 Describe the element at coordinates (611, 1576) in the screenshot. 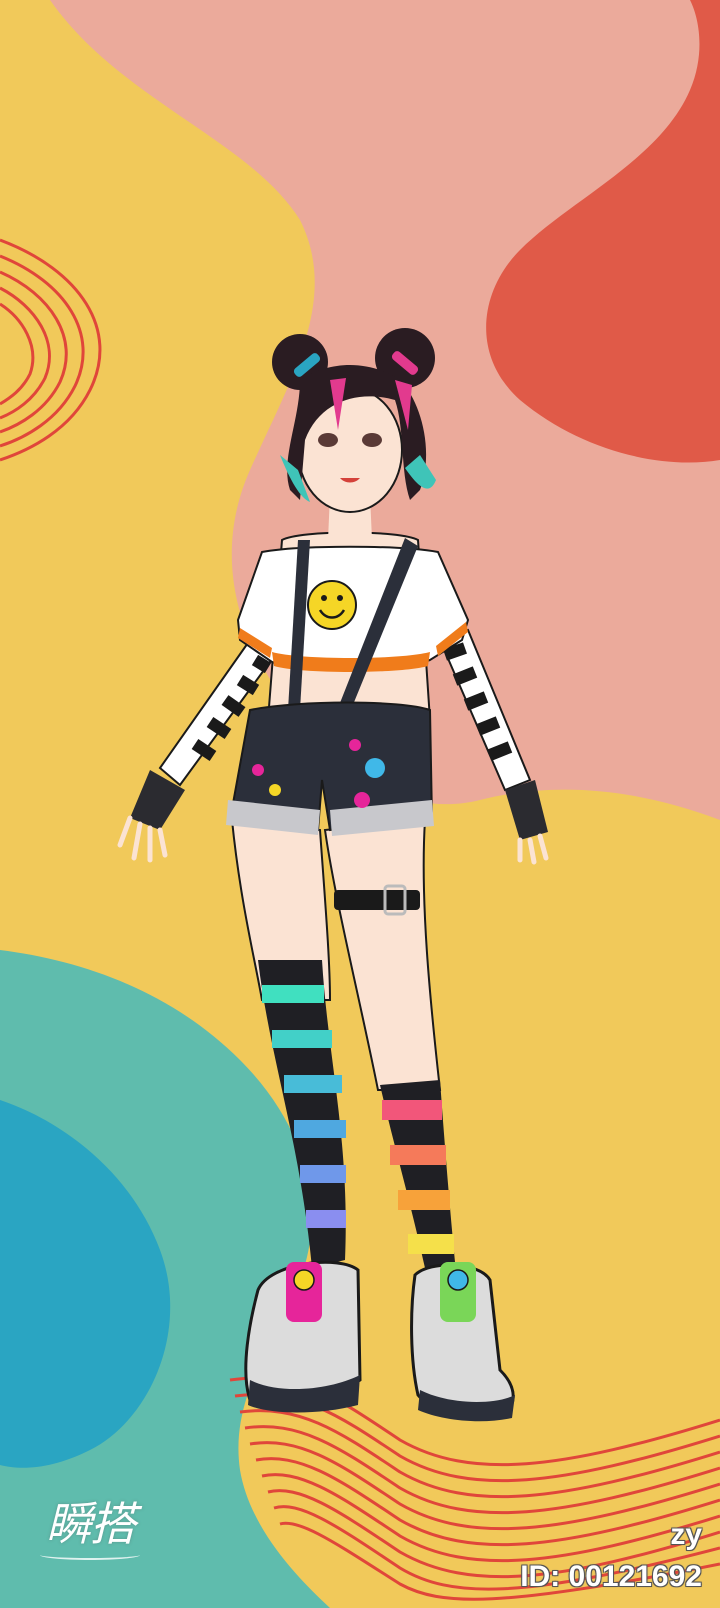

I see `user-id: ID: 00121692` at that location.